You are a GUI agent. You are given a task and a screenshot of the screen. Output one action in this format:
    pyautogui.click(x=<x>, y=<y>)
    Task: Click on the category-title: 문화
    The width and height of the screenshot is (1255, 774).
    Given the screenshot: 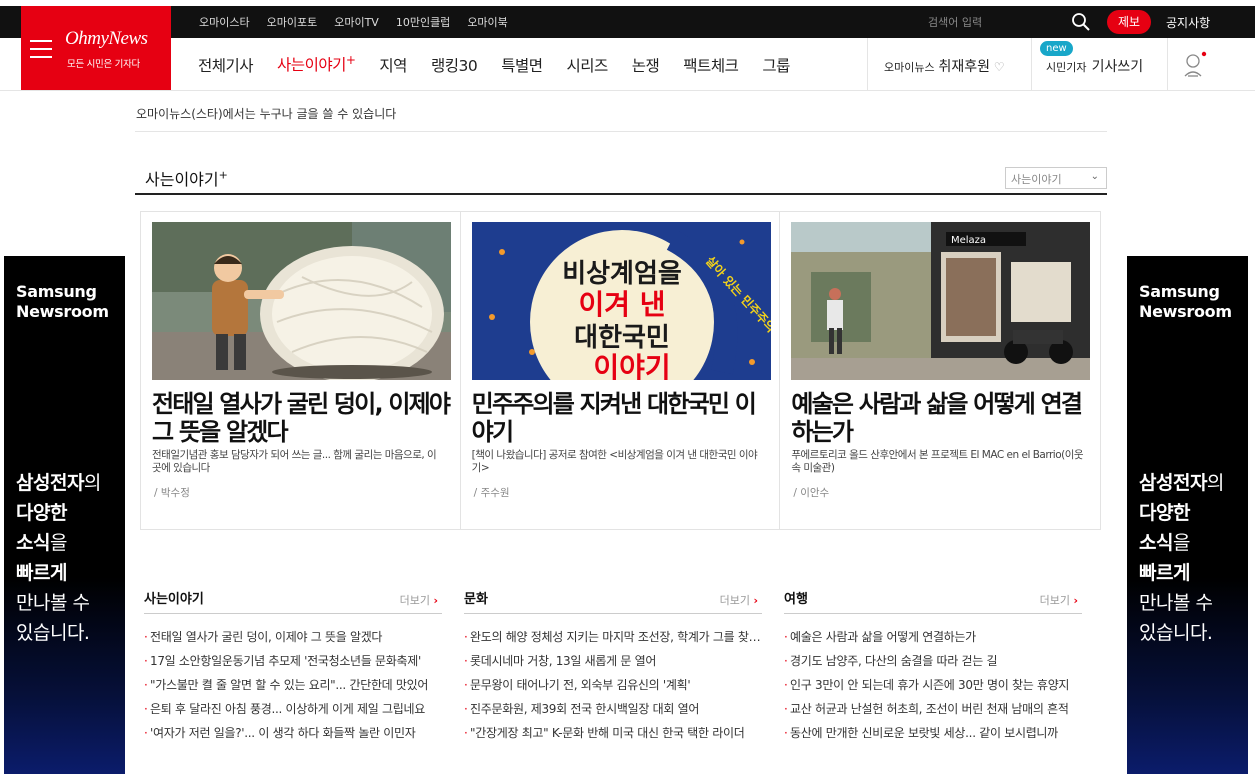 What is the action you would take?
    pyautogui.click(x=476, y=599)
    